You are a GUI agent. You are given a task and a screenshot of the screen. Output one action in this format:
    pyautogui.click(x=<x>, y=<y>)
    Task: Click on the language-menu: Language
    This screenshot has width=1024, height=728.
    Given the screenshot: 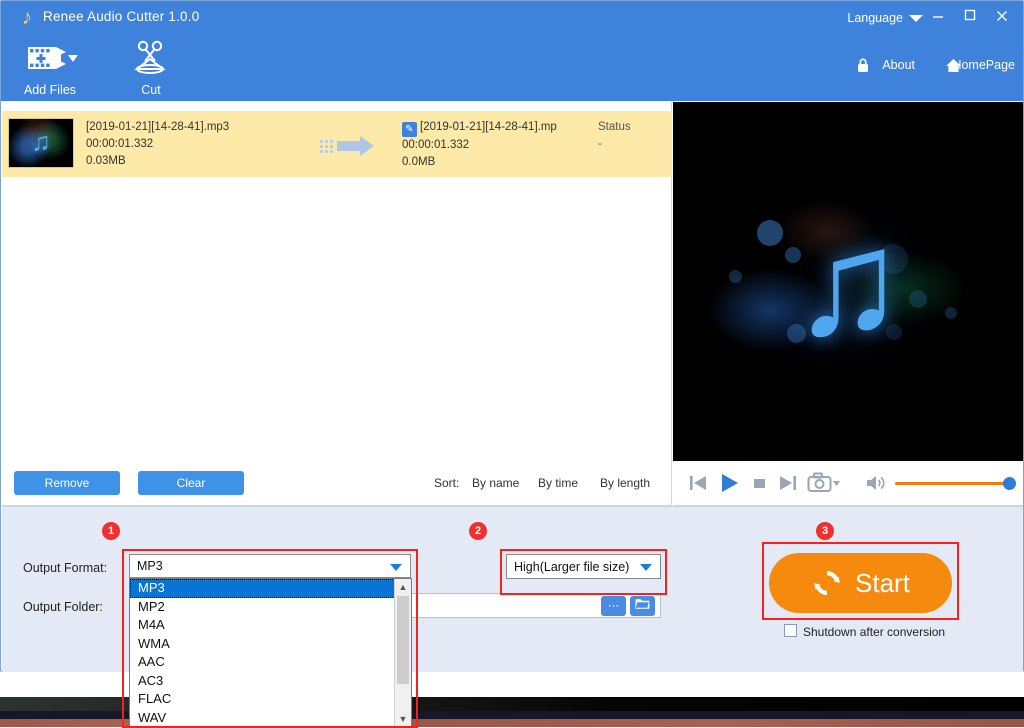 What is the action you would take?
    pyautogui.click(x=875, y=18)
    